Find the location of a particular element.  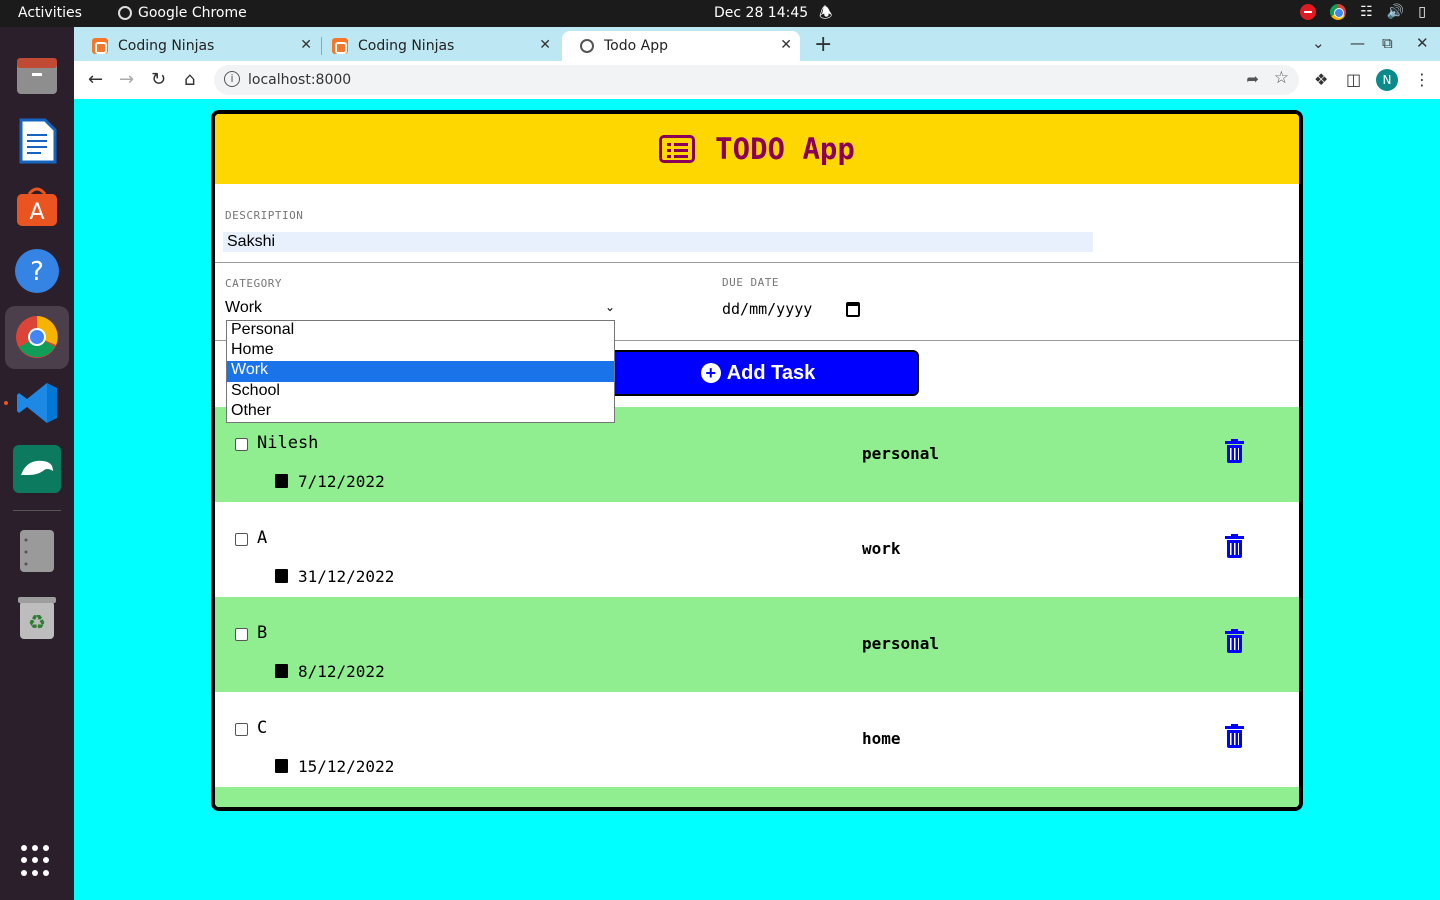

battery-icon: ▯ is located at coordinates (1422, 12).